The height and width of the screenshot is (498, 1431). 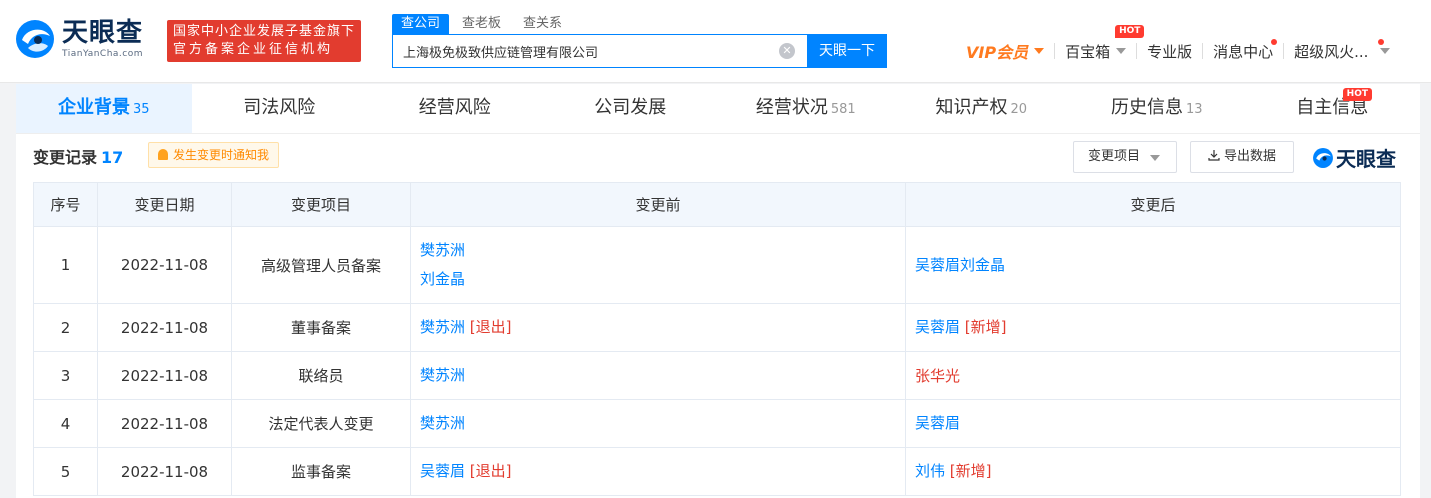 What do you see at coordinates (1169, 51) in the screenshot?
I see `pro-version-link: 专业版` at bounding box center [1169, 51].